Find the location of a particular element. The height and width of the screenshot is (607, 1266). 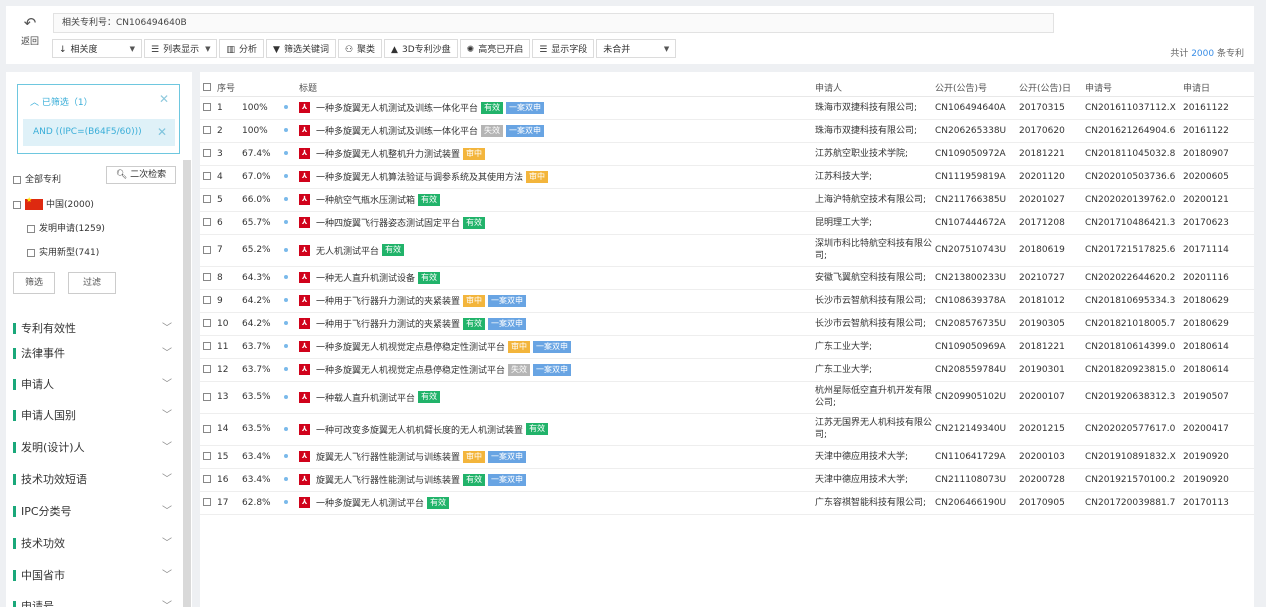

facet-section: 专利有效性 ﹀ is located at coordinates (94, 329).